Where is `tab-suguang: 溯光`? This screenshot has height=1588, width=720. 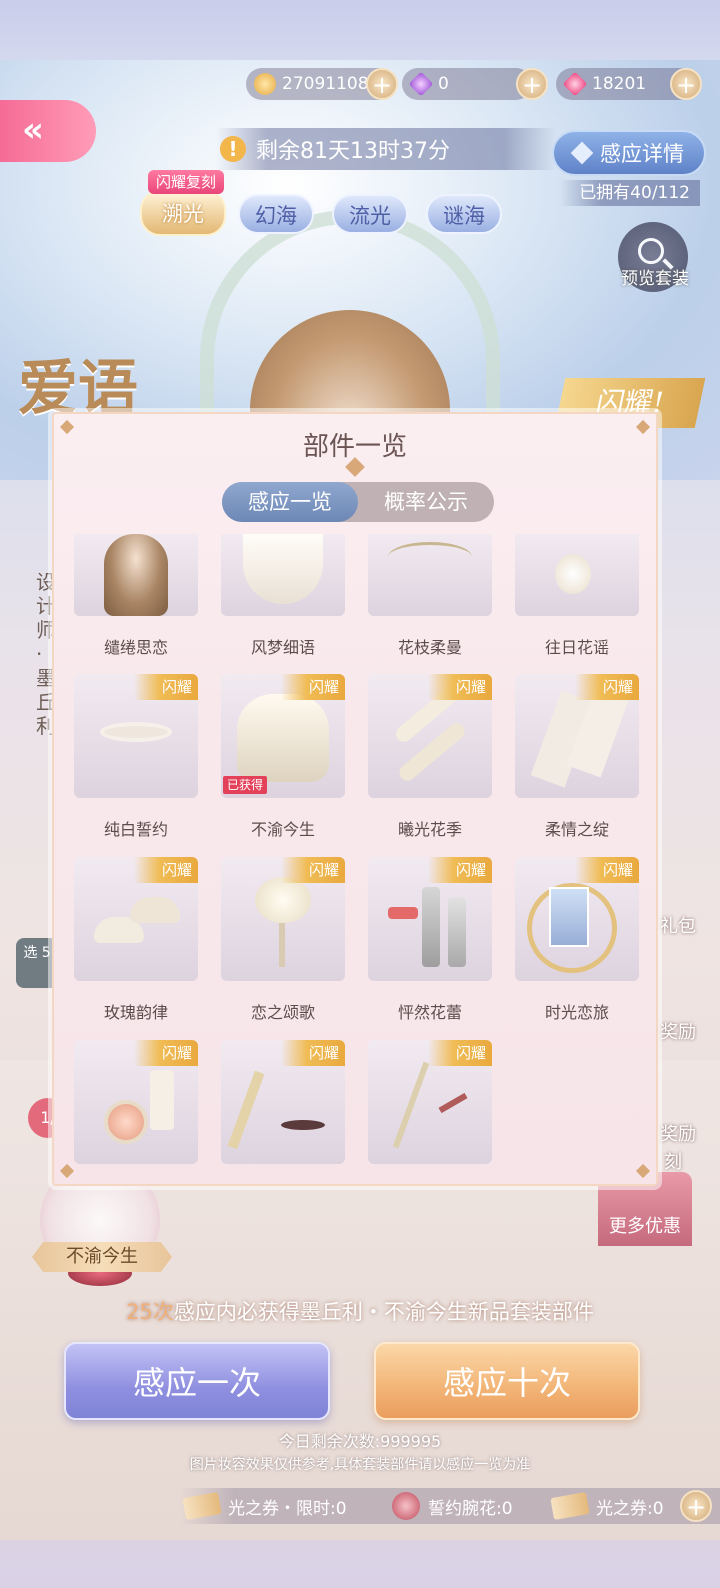 tab-suguang: 溯光 is located at coordinates (183, 213).